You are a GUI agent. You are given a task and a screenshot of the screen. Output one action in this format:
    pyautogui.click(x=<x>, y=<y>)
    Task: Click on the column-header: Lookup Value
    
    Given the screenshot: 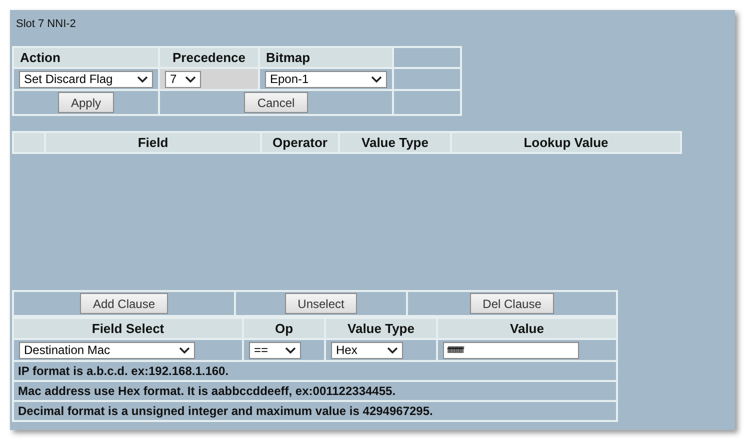 What is the action you would take?
    pyautogui.click(x=566, y=142)
    